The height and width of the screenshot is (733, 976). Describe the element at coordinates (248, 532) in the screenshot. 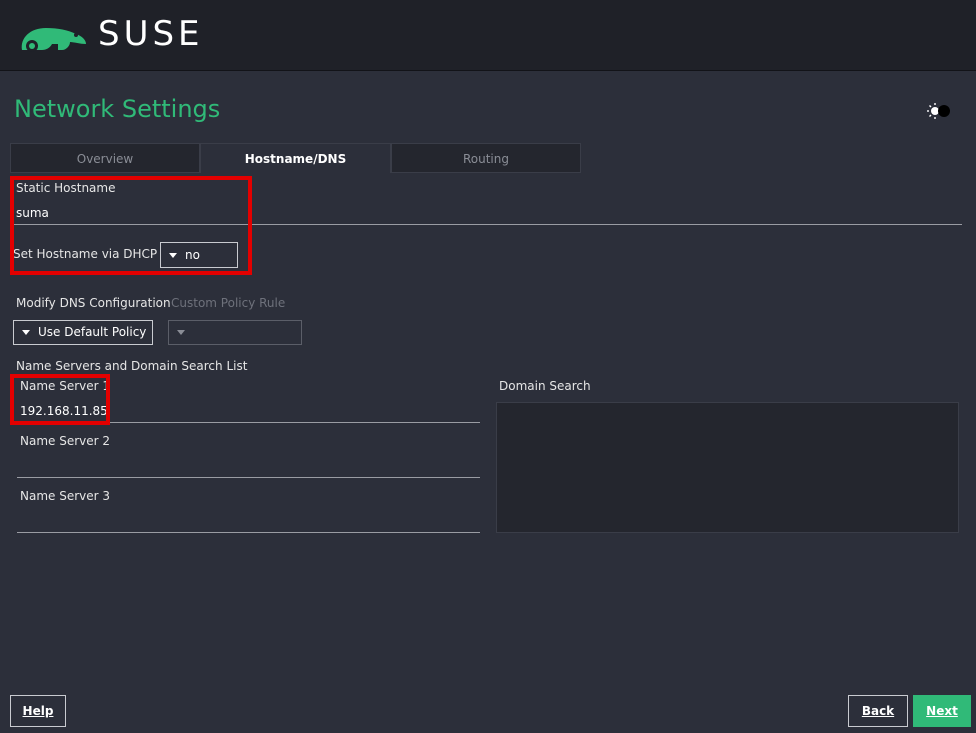

I see `name-server-3-underline` at that location.